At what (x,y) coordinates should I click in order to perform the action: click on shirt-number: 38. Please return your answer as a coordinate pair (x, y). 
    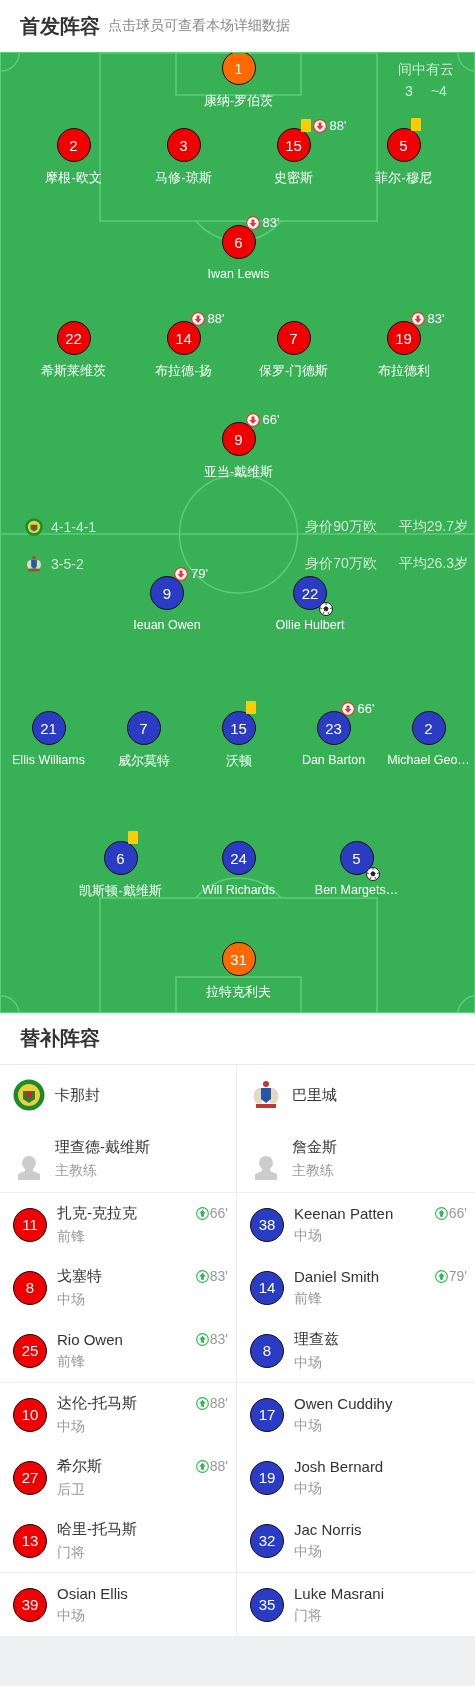
    Looking at the image, I should click on (267, 1224).